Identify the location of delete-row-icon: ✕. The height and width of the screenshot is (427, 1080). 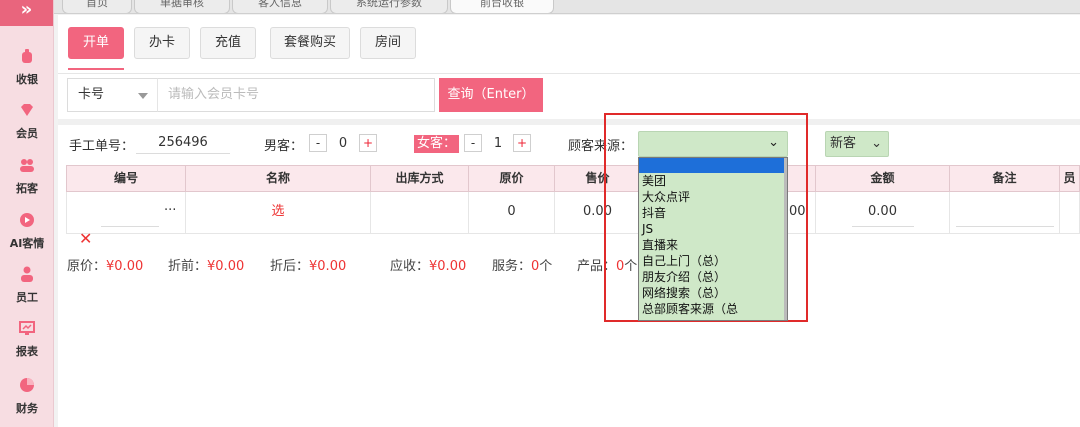
(85, 239).